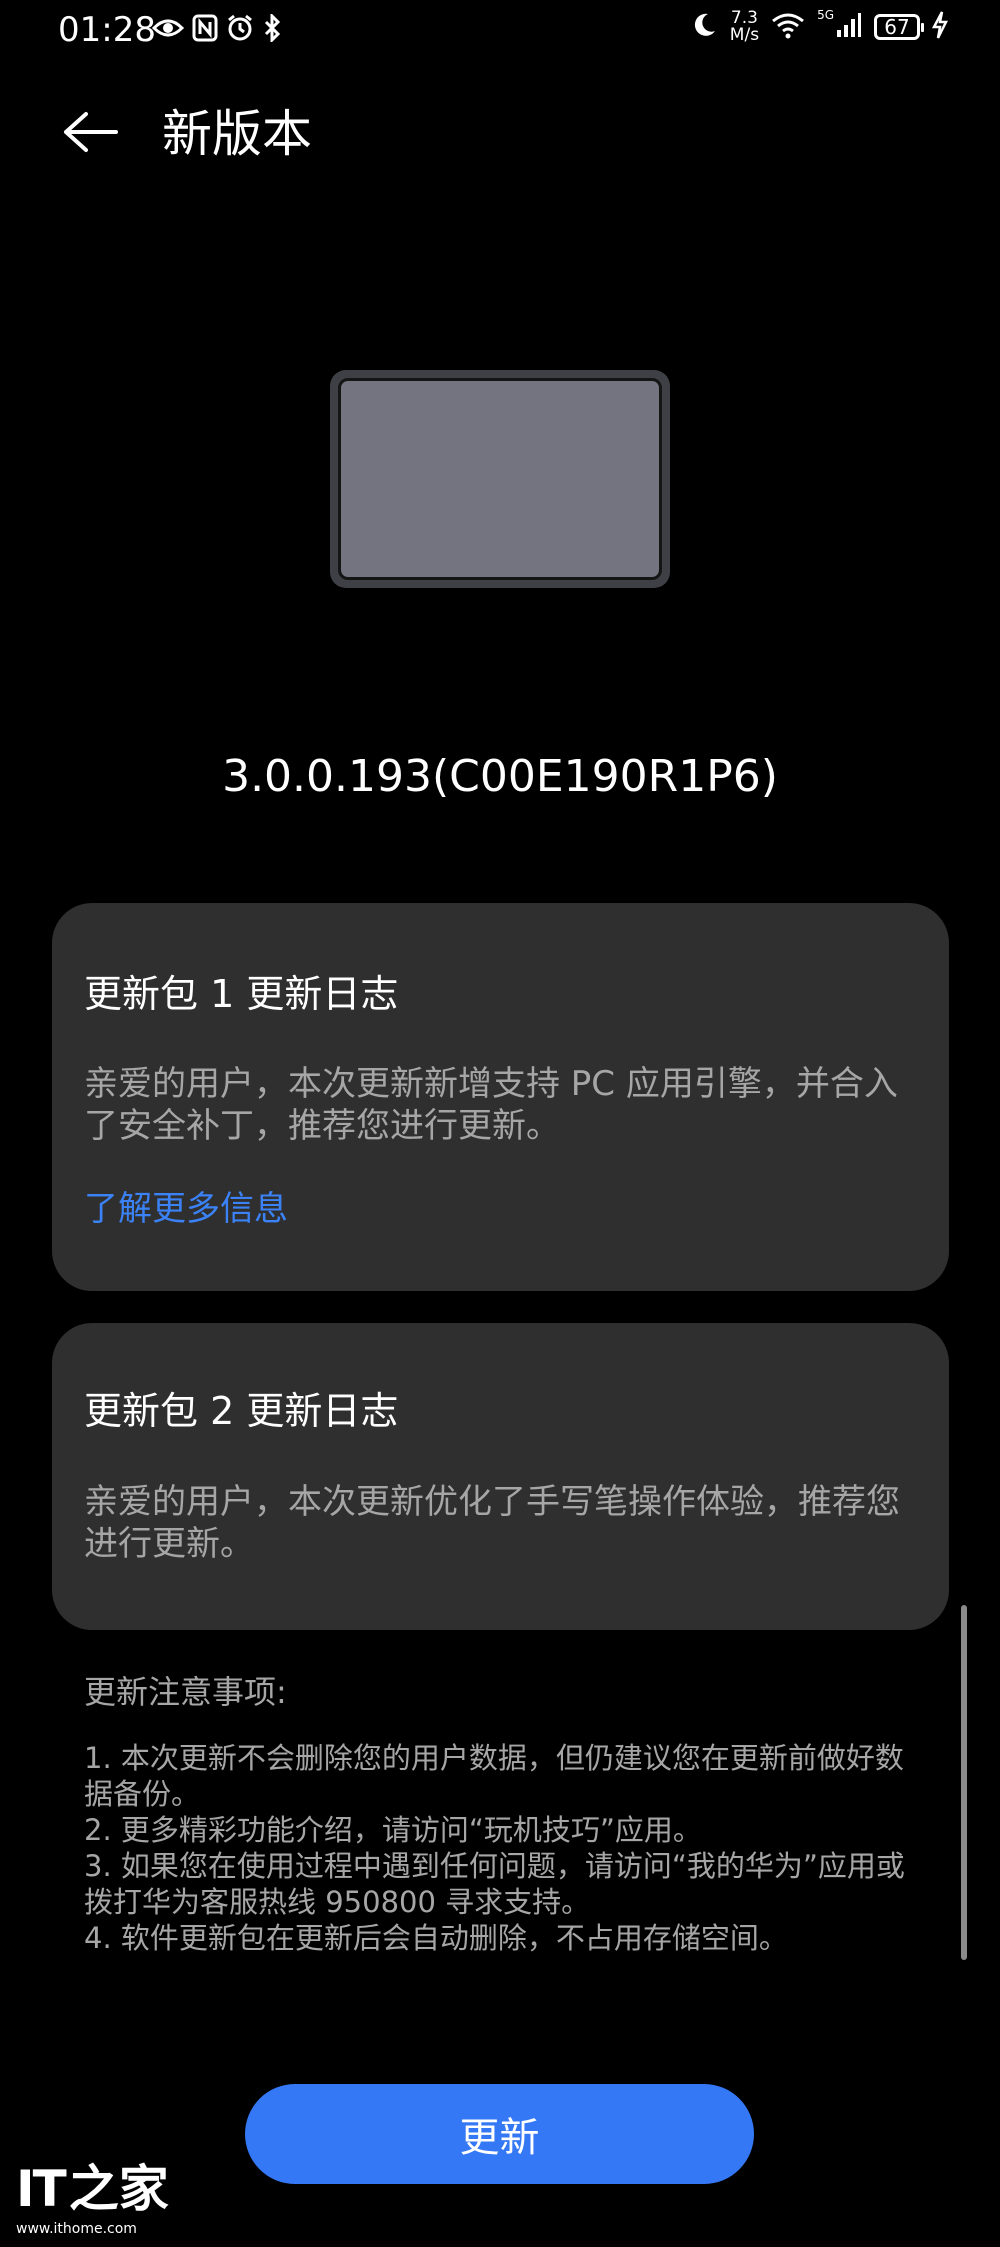  What do you see at coordinates (185, 1692) in the screenshot?
I see `notes-title: 更新注意事项:` at bounding box center [185, 1692].